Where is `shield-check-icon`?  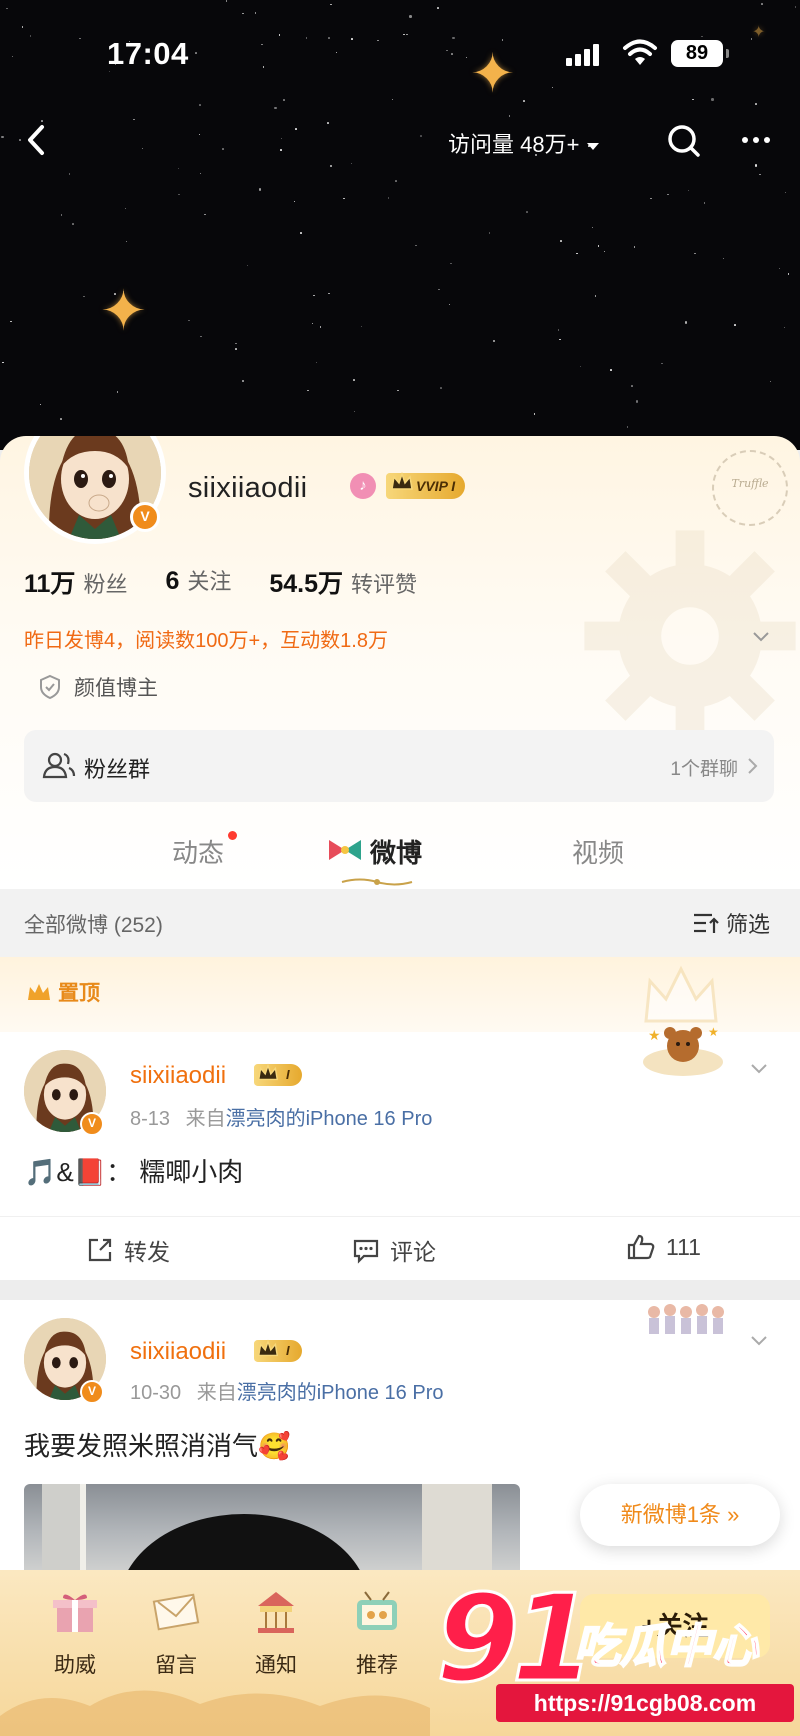 shield-check-icon is located at coordinates (50, 687).